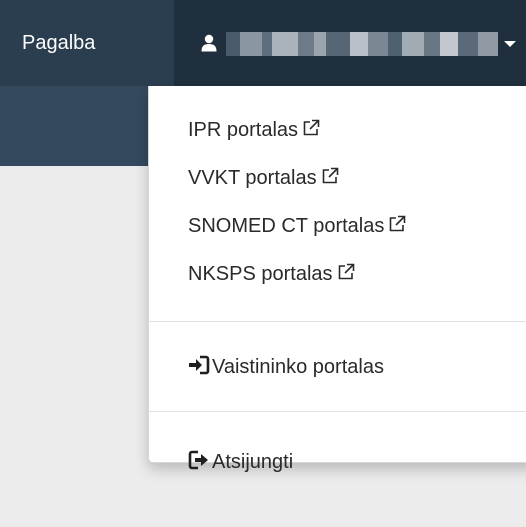  I want to click on username-blurred, so click(362, 44).